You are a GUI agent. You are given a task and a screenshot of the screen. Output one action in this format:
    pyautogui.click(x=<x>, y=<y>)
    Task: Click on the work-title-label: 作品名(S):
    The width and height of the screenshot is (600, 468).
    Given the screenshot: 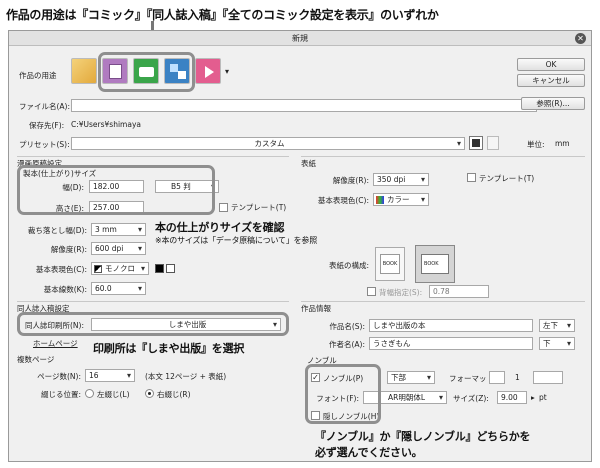 What is the action you would take?
    pyautogui.click(x=347, y=326)
    